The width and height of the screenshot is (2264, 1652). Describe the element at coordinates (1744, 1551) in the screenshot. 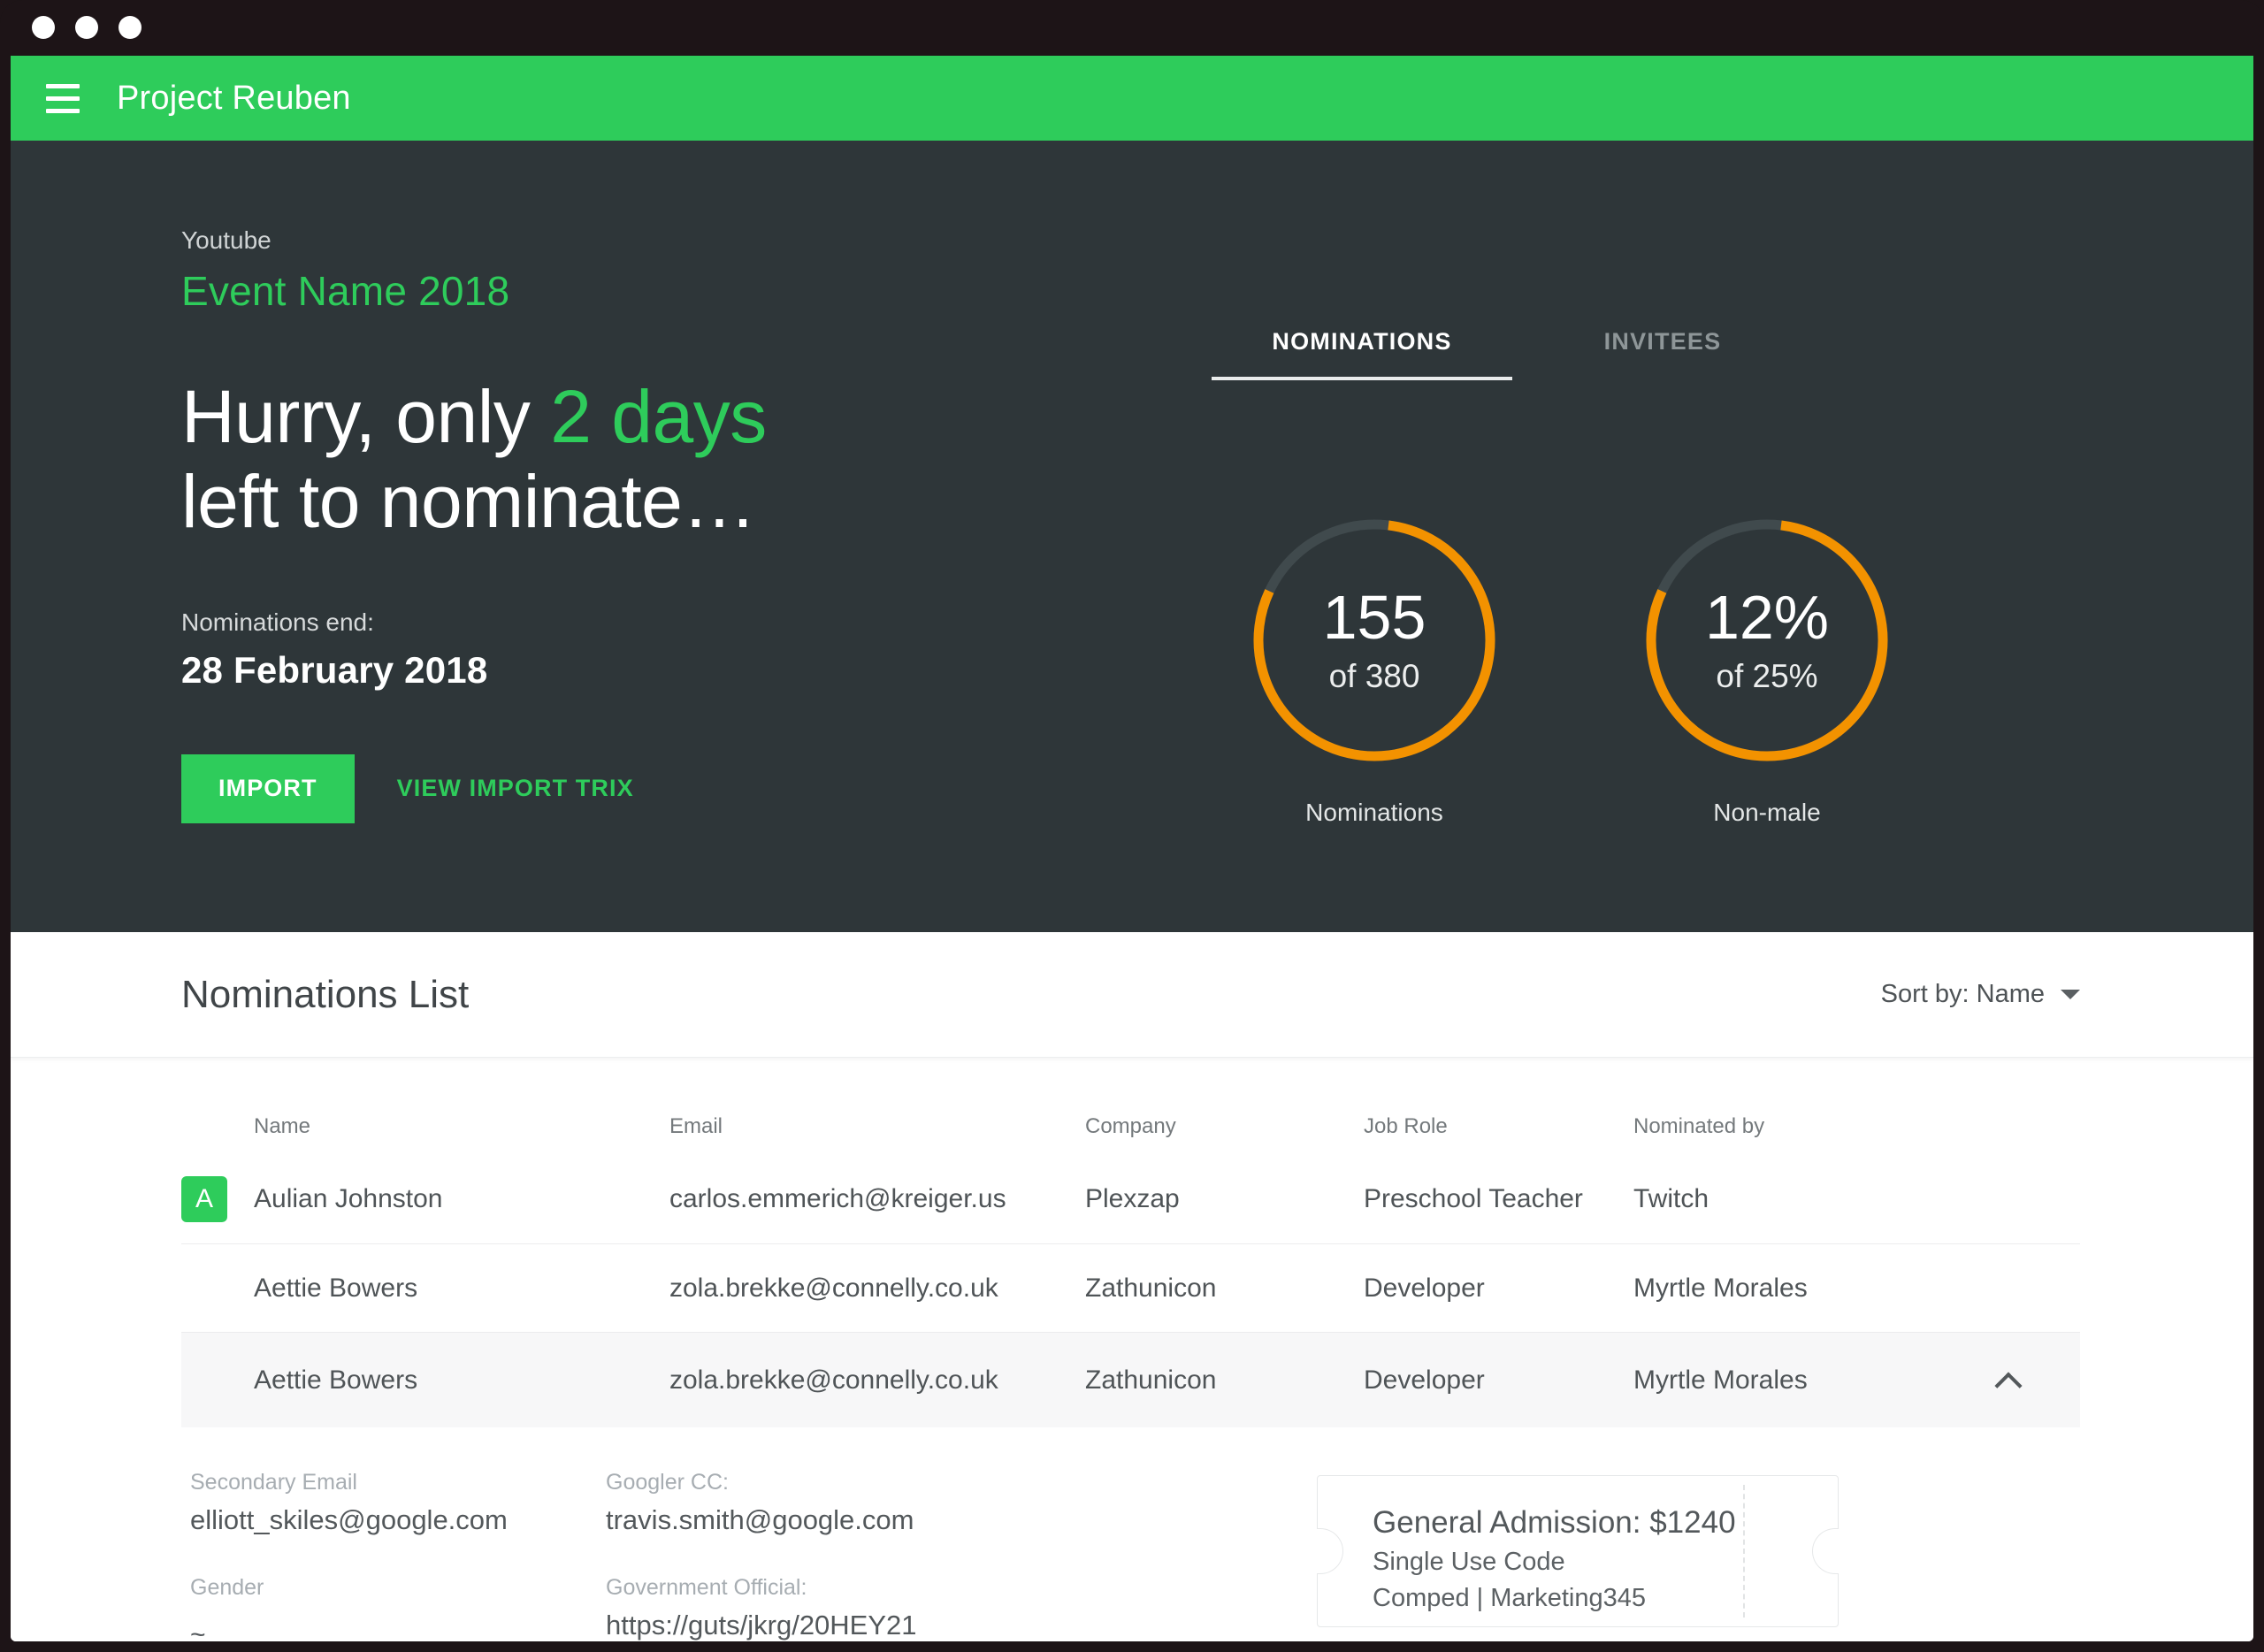

I see `ticket-perforation` at that location.